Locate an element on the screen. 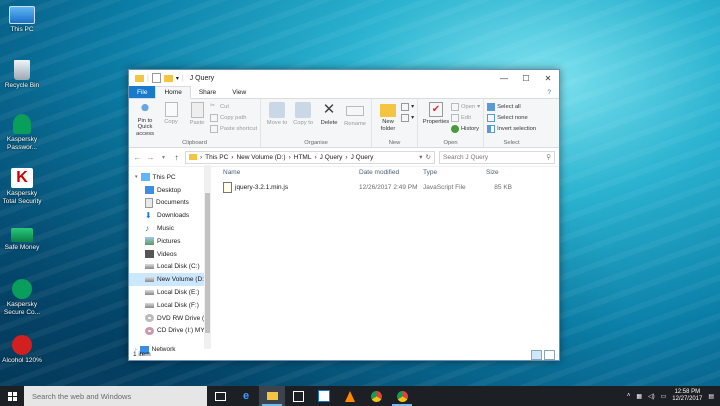 Image resolution: width=720 pixels, height=406 pixels. search-box: Search J Query ⚲ is located at coordinates (497, 157).